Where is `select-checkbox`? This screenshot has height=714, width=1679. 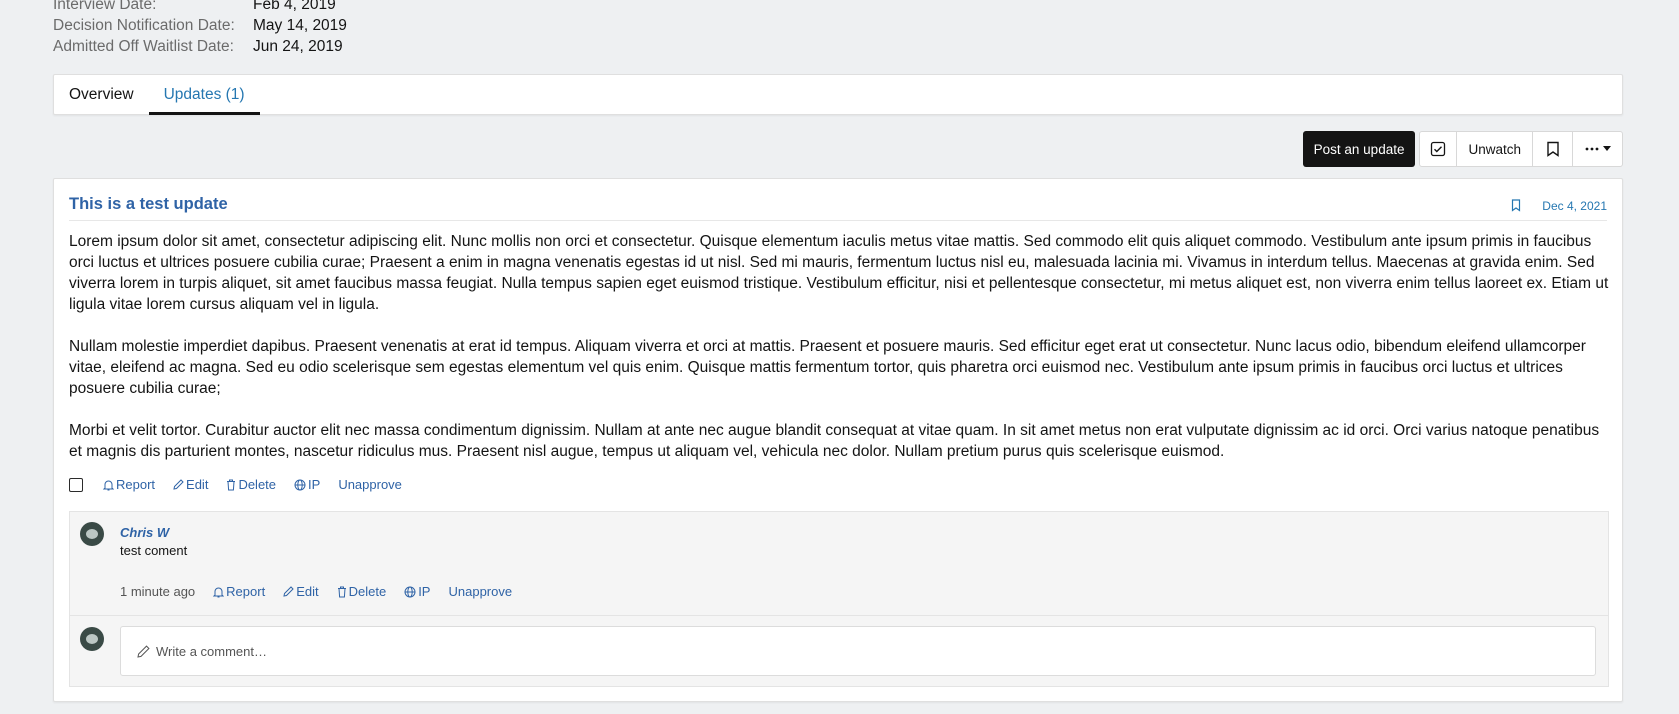 select-checkbox is located at coordinates (76, 484).